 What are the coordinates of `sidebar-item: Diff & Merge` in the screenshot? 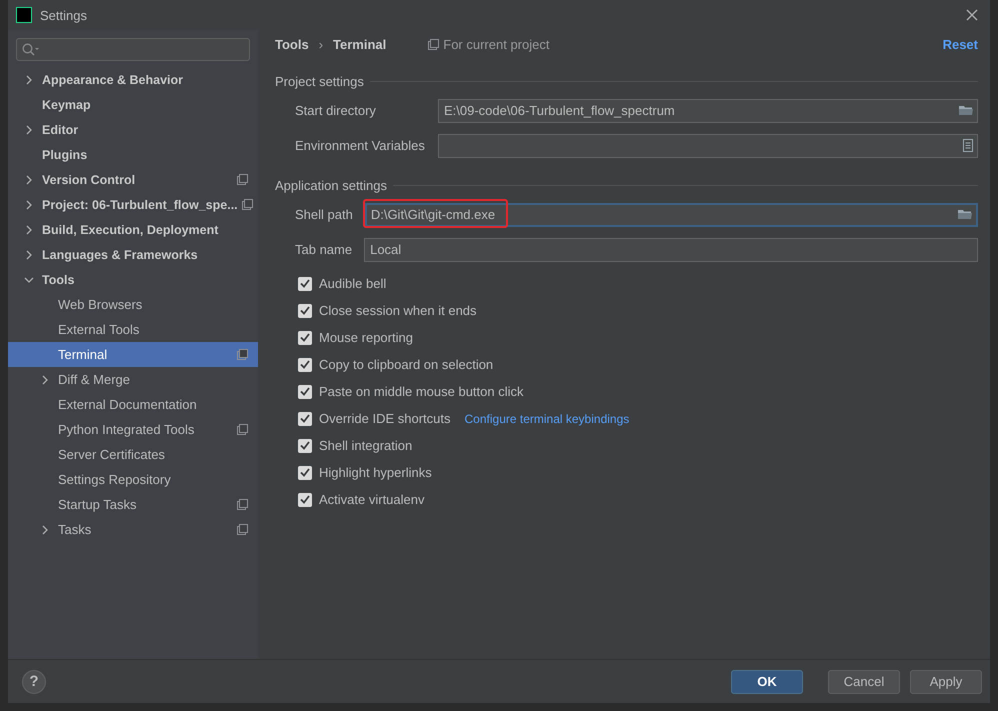 It's located at (133, 379).